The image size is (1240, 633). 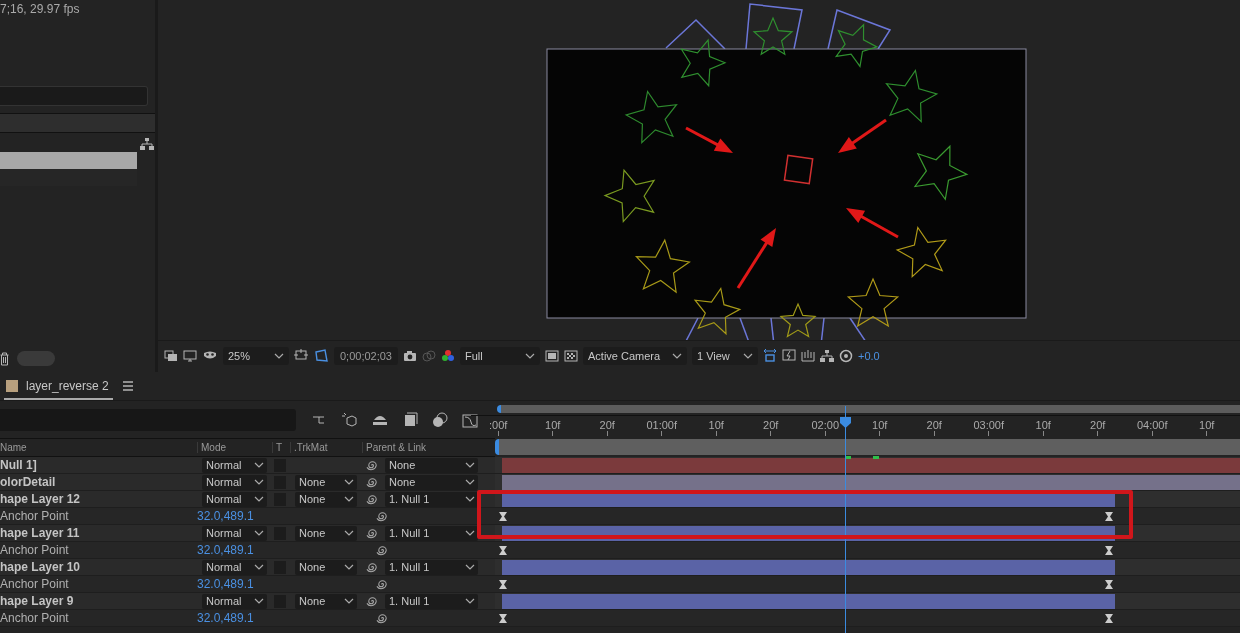 I want to click on marker-icon, so click(x=876, y=457).